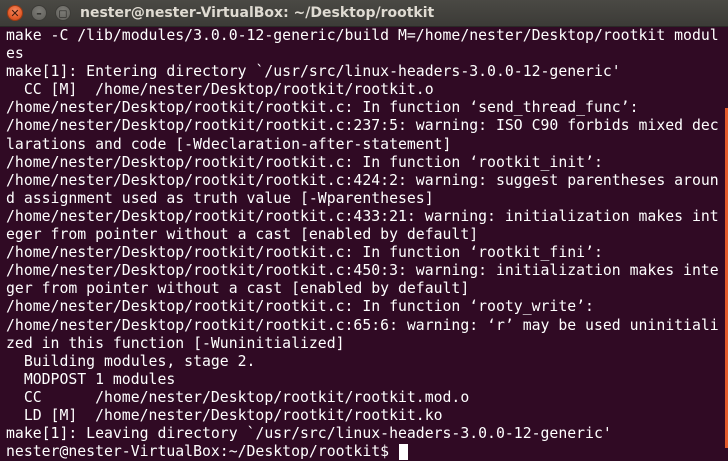  Describe the element at coordinates (63, 13) in the screenshot. I see `maximize-icon: ◻` at that location.